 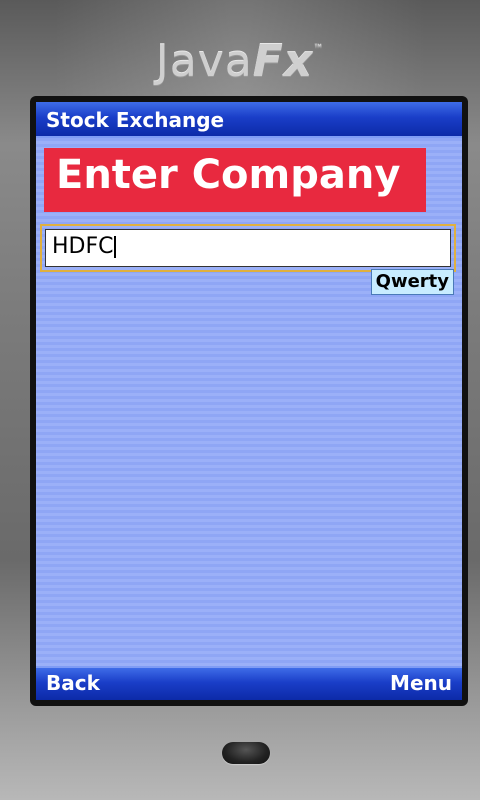 What do you see at coordinates (114, 247) in the screenshot?
I see `text-caret` at bounding box center [114, 247].